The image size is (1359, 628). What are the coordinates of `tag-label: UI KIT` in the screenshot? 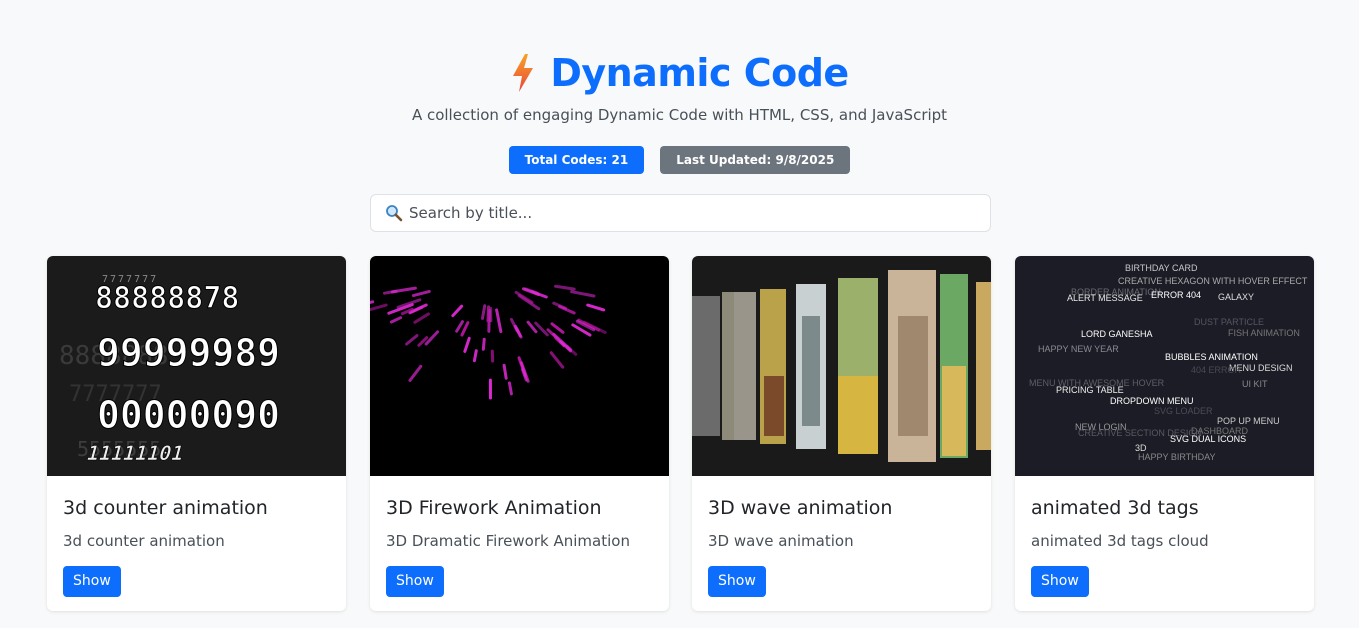 It's located at (1255, 384).